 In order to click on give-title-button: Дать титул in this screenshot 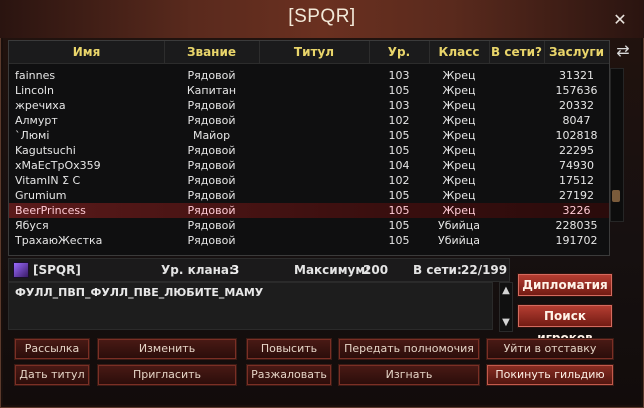, I will do `click(52, 375)`.